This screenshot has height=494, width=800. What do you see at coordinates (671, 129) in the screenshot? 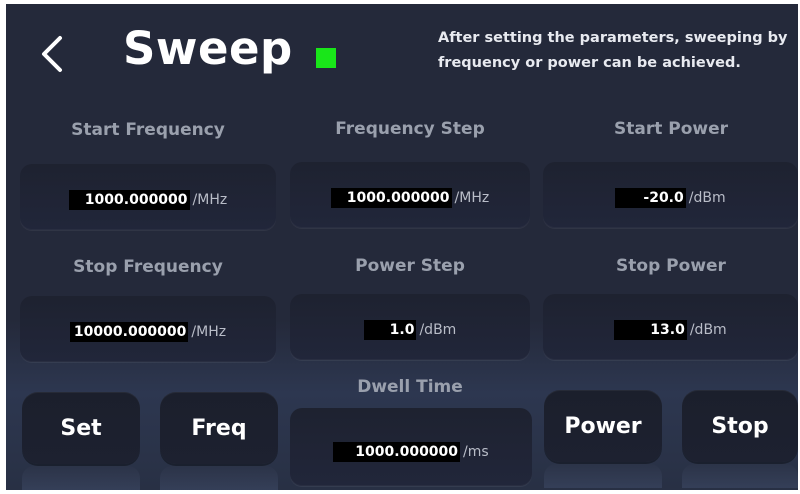
I see `start-power-label: Start Power` at bounding box center [671, 129].